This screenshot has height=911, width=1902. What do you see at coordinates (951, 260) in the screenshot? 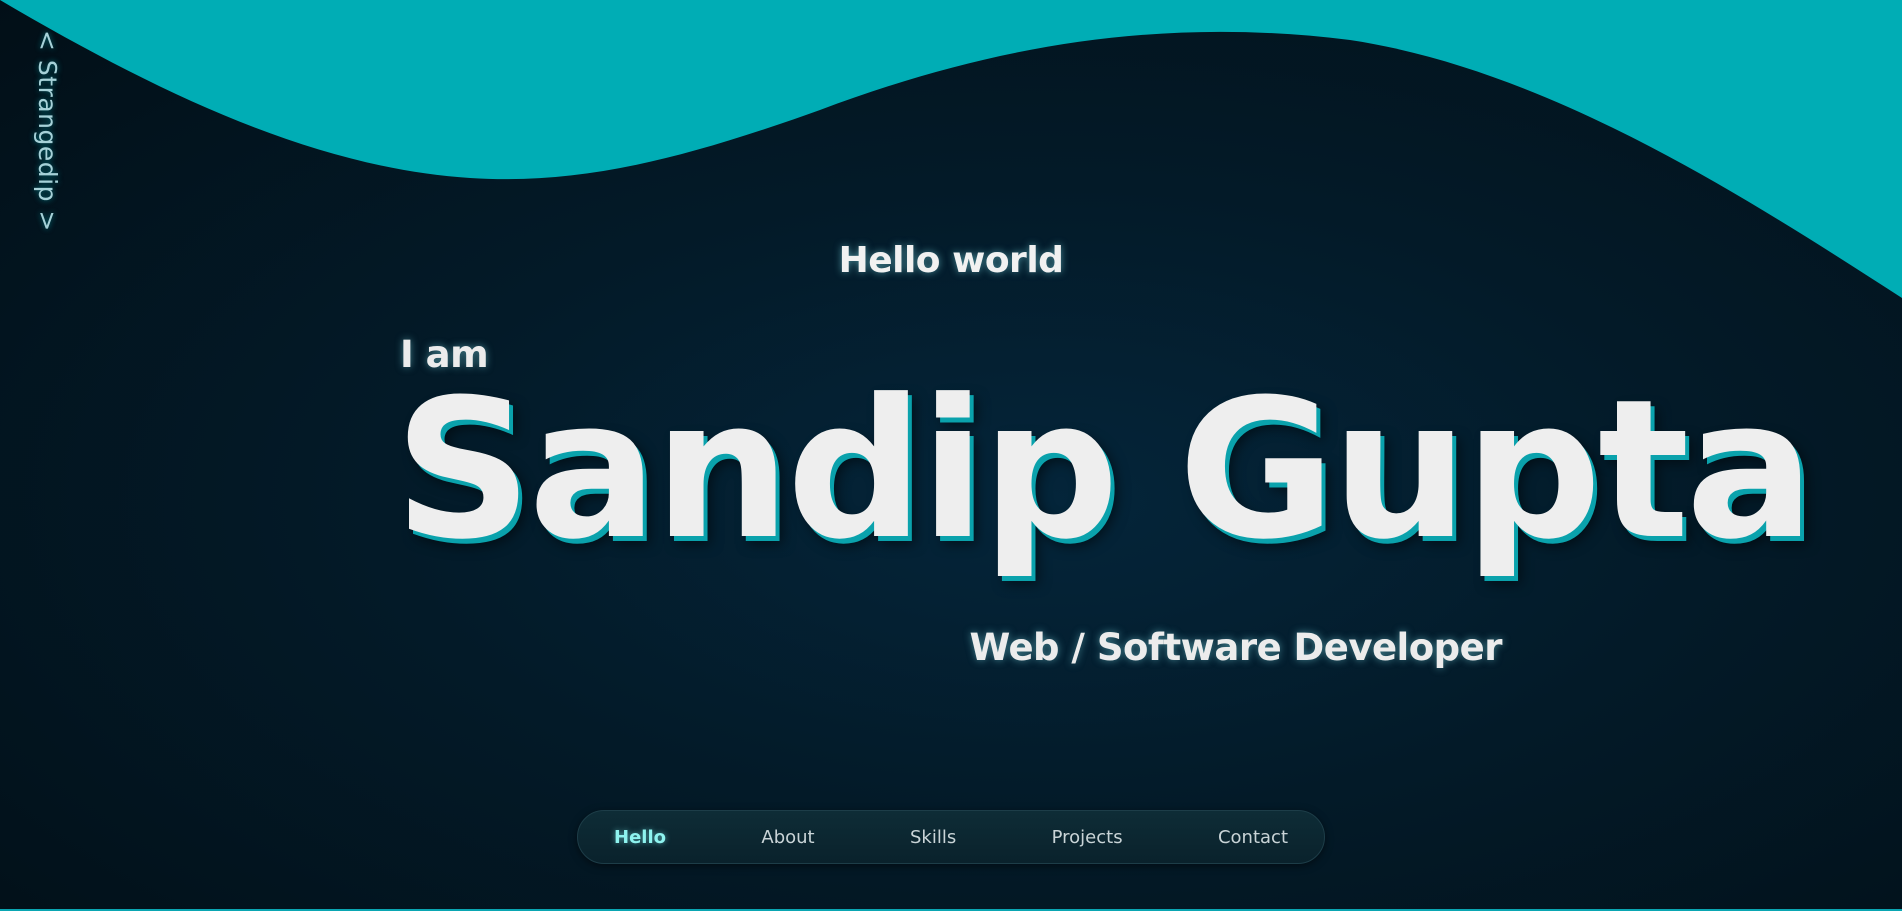
I see `hero-greeting: Hello world` at bounding box center [951, 260].